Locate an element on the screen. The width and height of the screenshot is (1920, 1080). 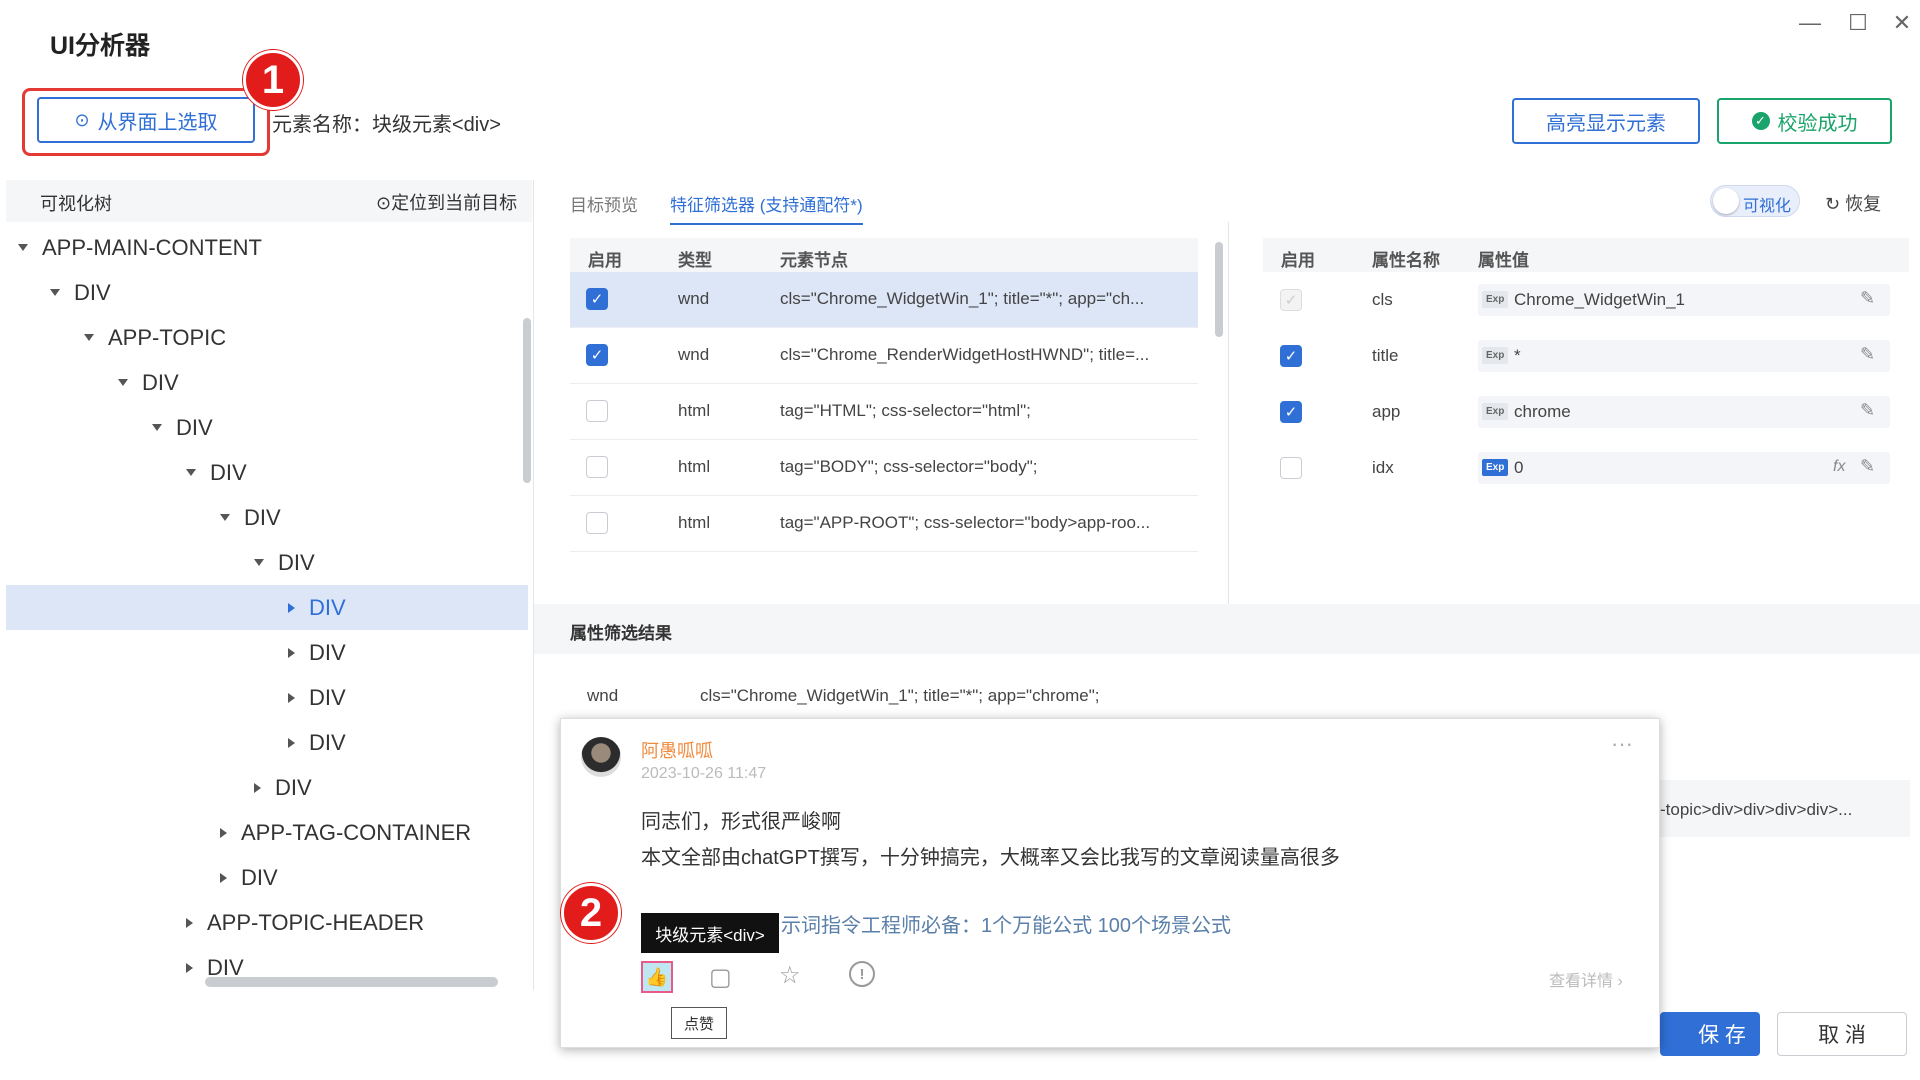
node-table-row: html tag="BODY"; css-selector="body"; is located at coordinates (884, 468).